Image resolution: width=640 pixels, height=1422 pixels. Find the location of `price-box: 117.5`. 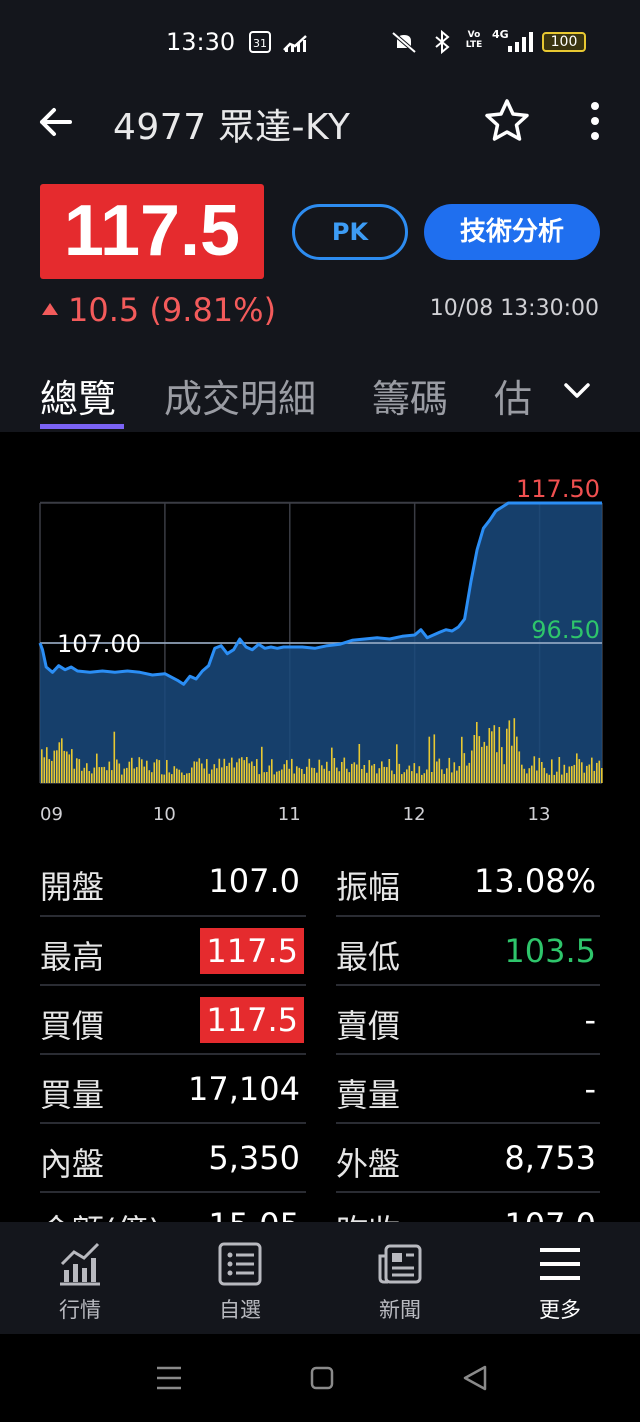

price-box: 117.5 is located at coordinates (152, 231).